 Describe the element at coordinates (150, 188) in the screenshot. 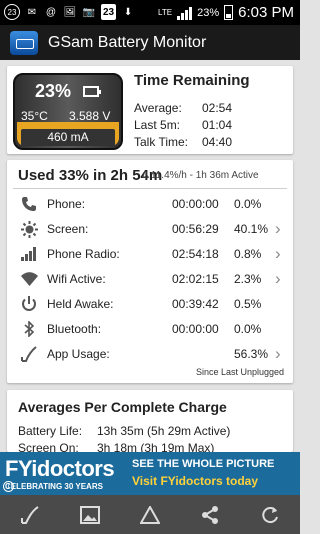

I see `divider` at that location.